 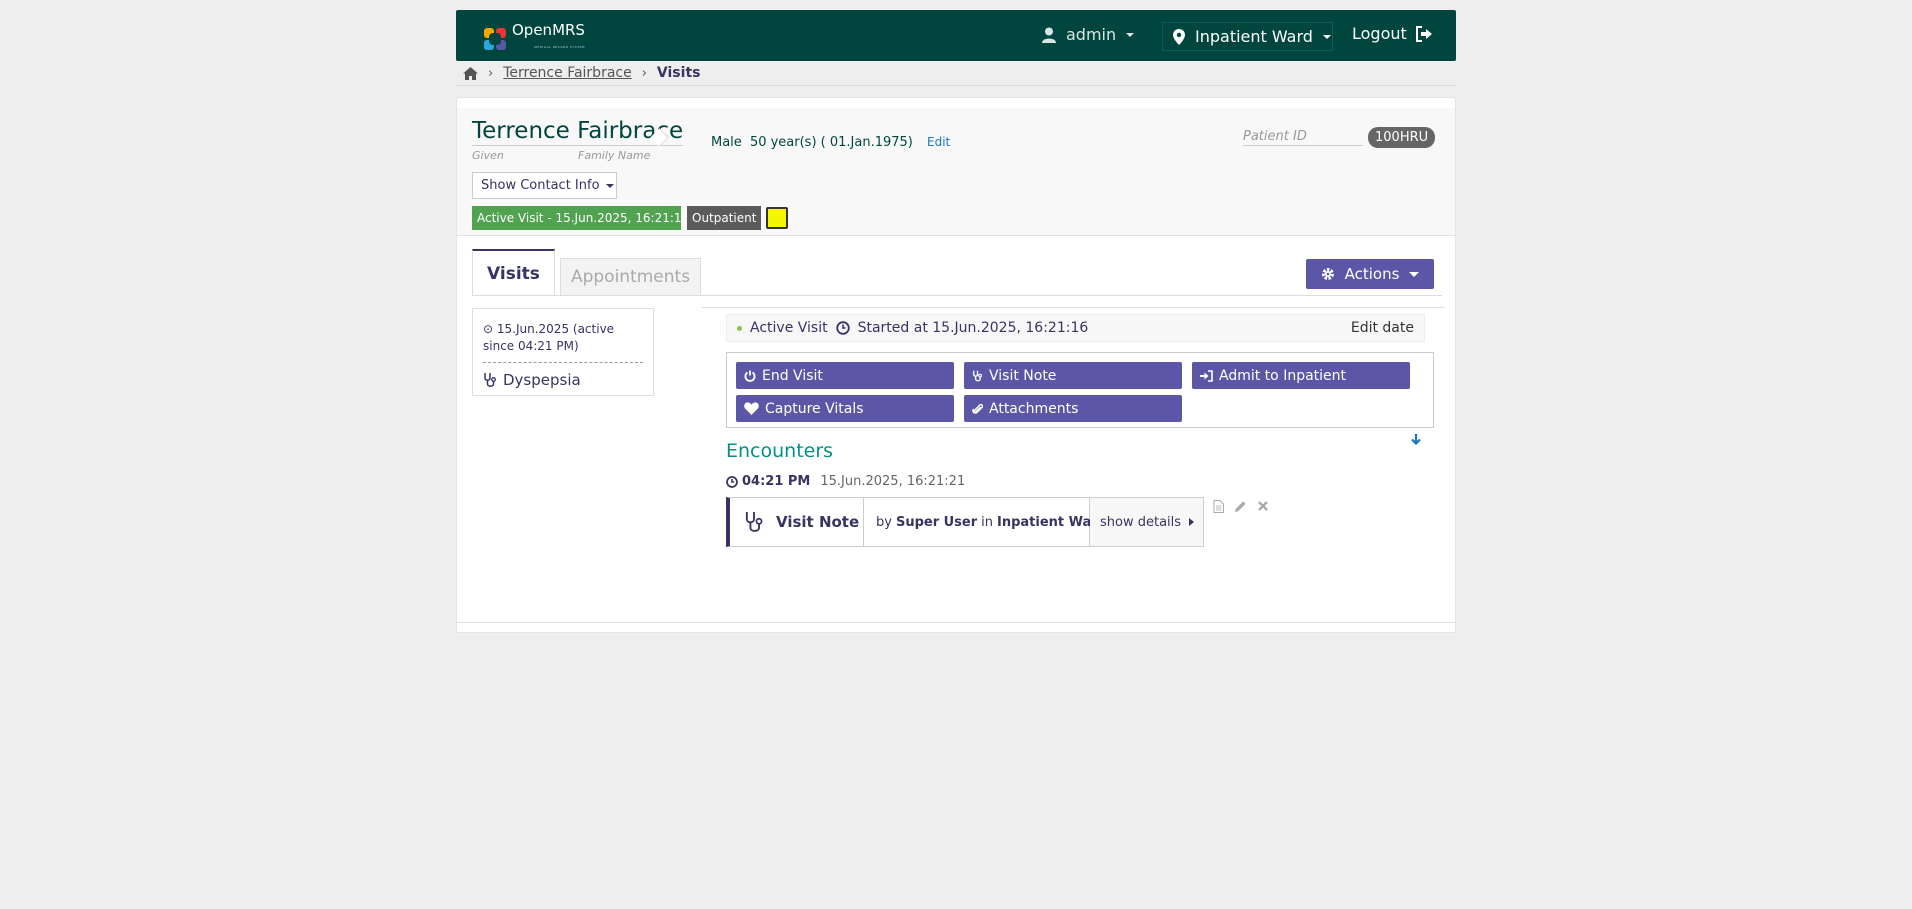 What do you see at coordinates (956, 85) in the screenshot?
I see `breadcrumb-divider` at bounding box center [956, 85].